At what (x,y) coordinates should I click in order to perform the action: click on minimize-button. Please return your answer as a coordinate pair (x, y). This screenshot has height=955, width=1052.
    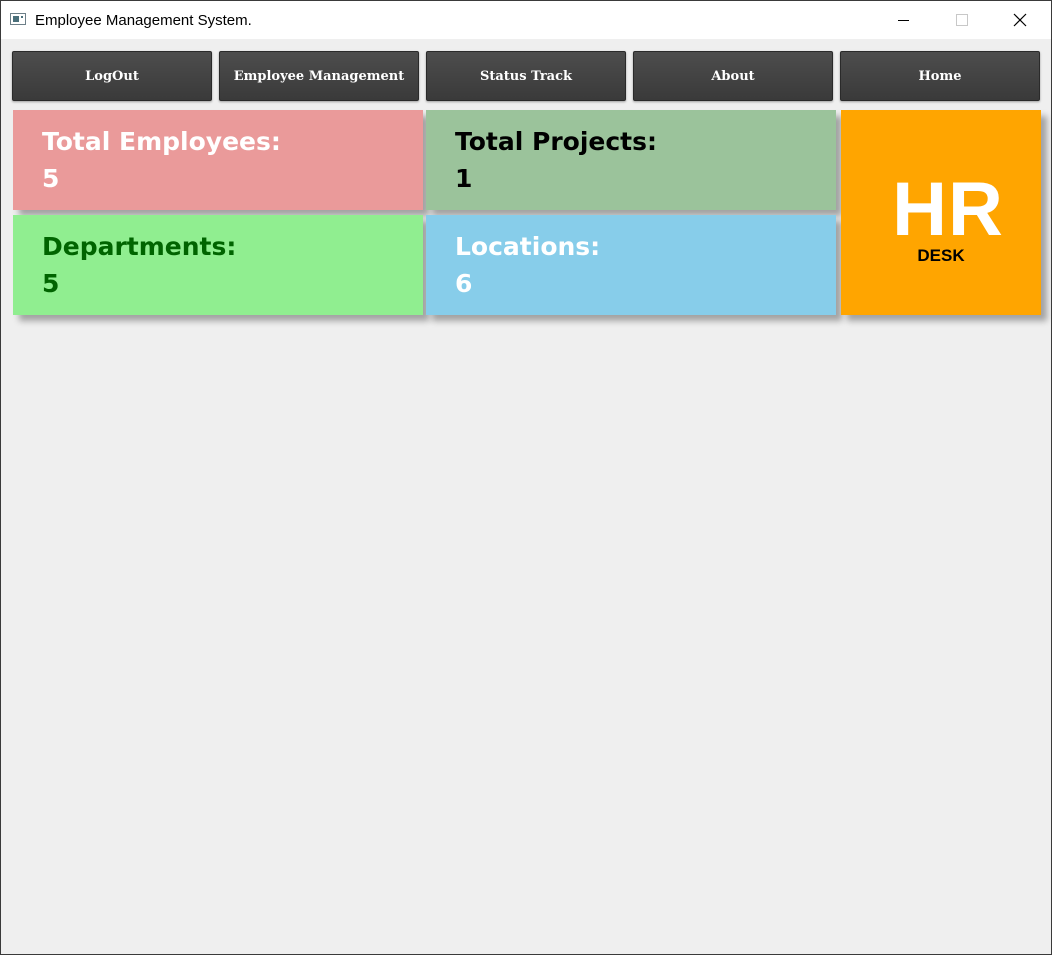
    Looking at the image, I should click on (904, 20).